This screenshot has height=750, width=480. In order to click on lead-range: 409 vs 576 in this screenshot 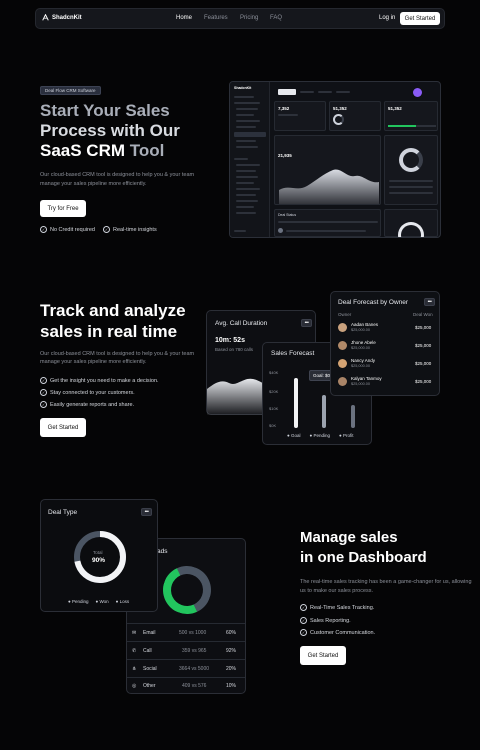, I will do `click(194, 686)`.